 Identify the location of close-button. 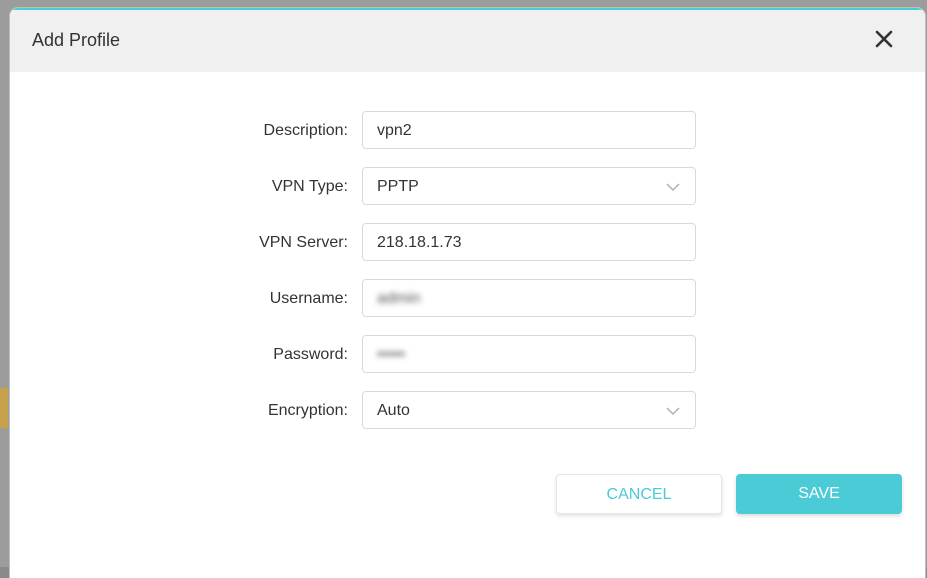
(884, 39).